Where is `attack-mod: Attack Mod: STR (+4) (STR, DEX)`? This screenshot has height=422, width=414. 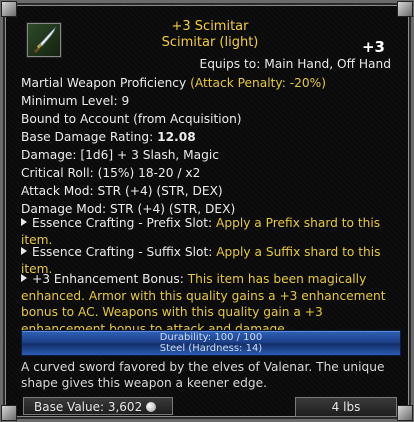
attack-mod: Attack Mod: STR (+4) (STR, DEX) is located at coordinates (122, 191).